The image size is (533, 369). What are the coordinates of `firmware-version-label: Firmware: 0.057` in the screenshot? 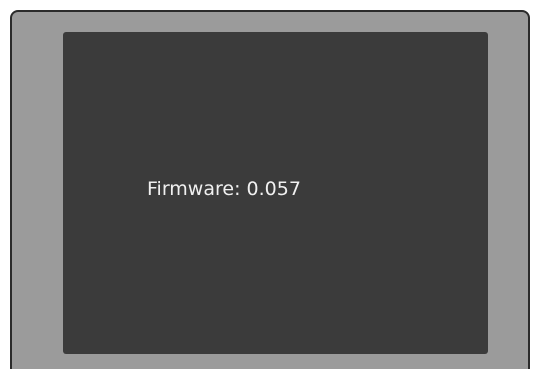 It's located at (224, 189).